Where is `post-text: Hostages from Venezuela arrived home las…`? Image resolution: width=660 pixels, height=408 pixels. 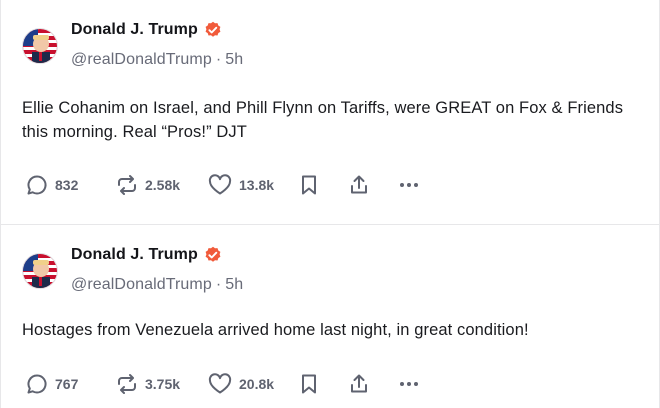 post-text: Hostages from Venezuela arrived home las… is located at coordinates (275, 330).